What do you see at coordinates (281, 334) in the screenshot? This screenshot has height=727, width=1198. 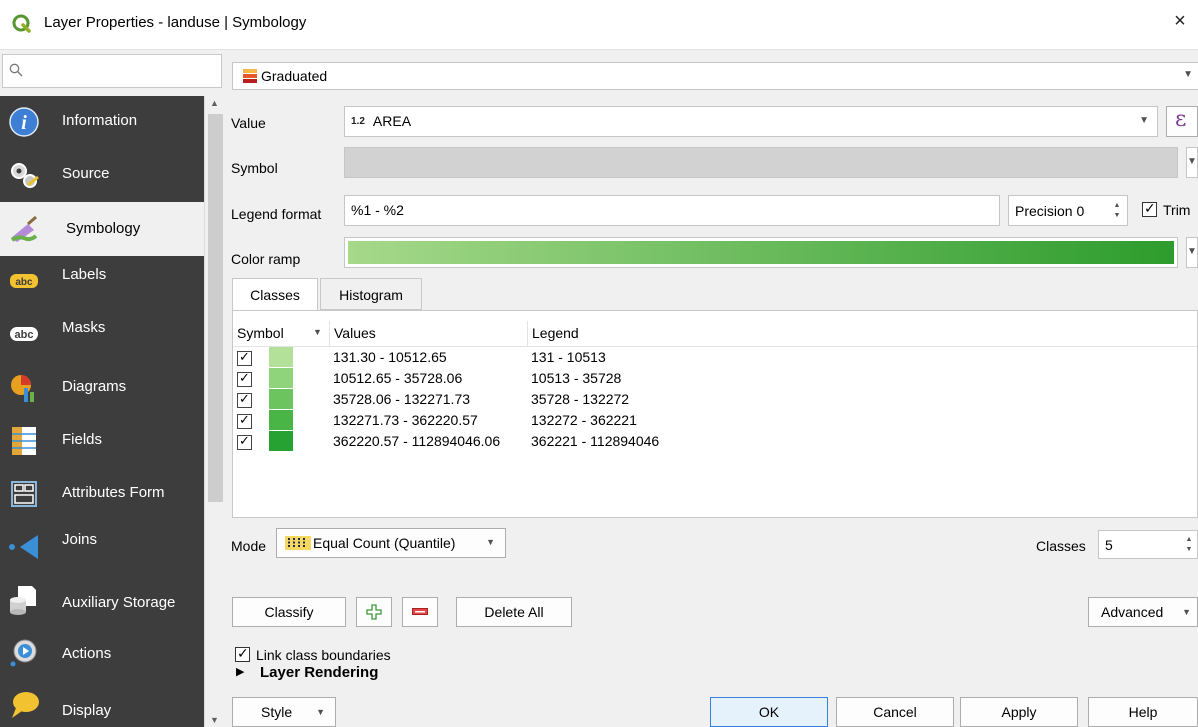 I see `column-header-symbol: Symbol ▼` at bounding box center [281, 334].